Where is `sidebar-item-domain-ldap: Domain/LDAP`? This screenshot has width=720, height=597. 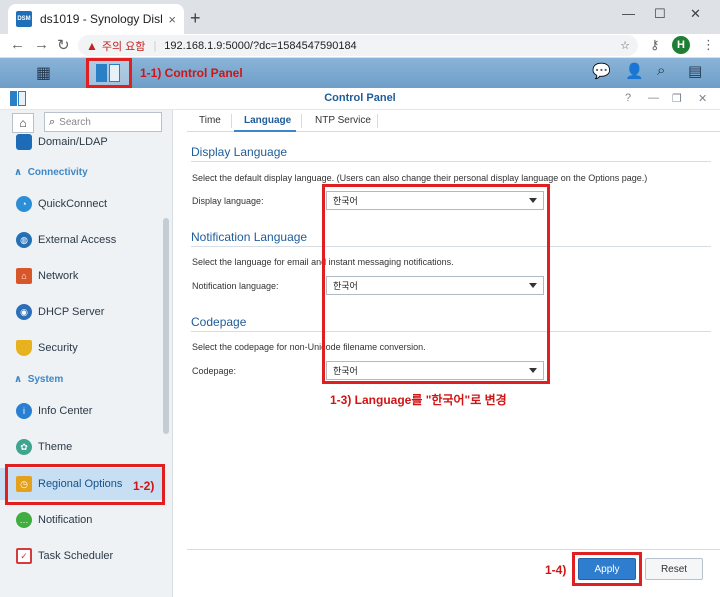 sidebar-item-domain-ldap: Domain/LDAP is located at coordinates (82, 142).